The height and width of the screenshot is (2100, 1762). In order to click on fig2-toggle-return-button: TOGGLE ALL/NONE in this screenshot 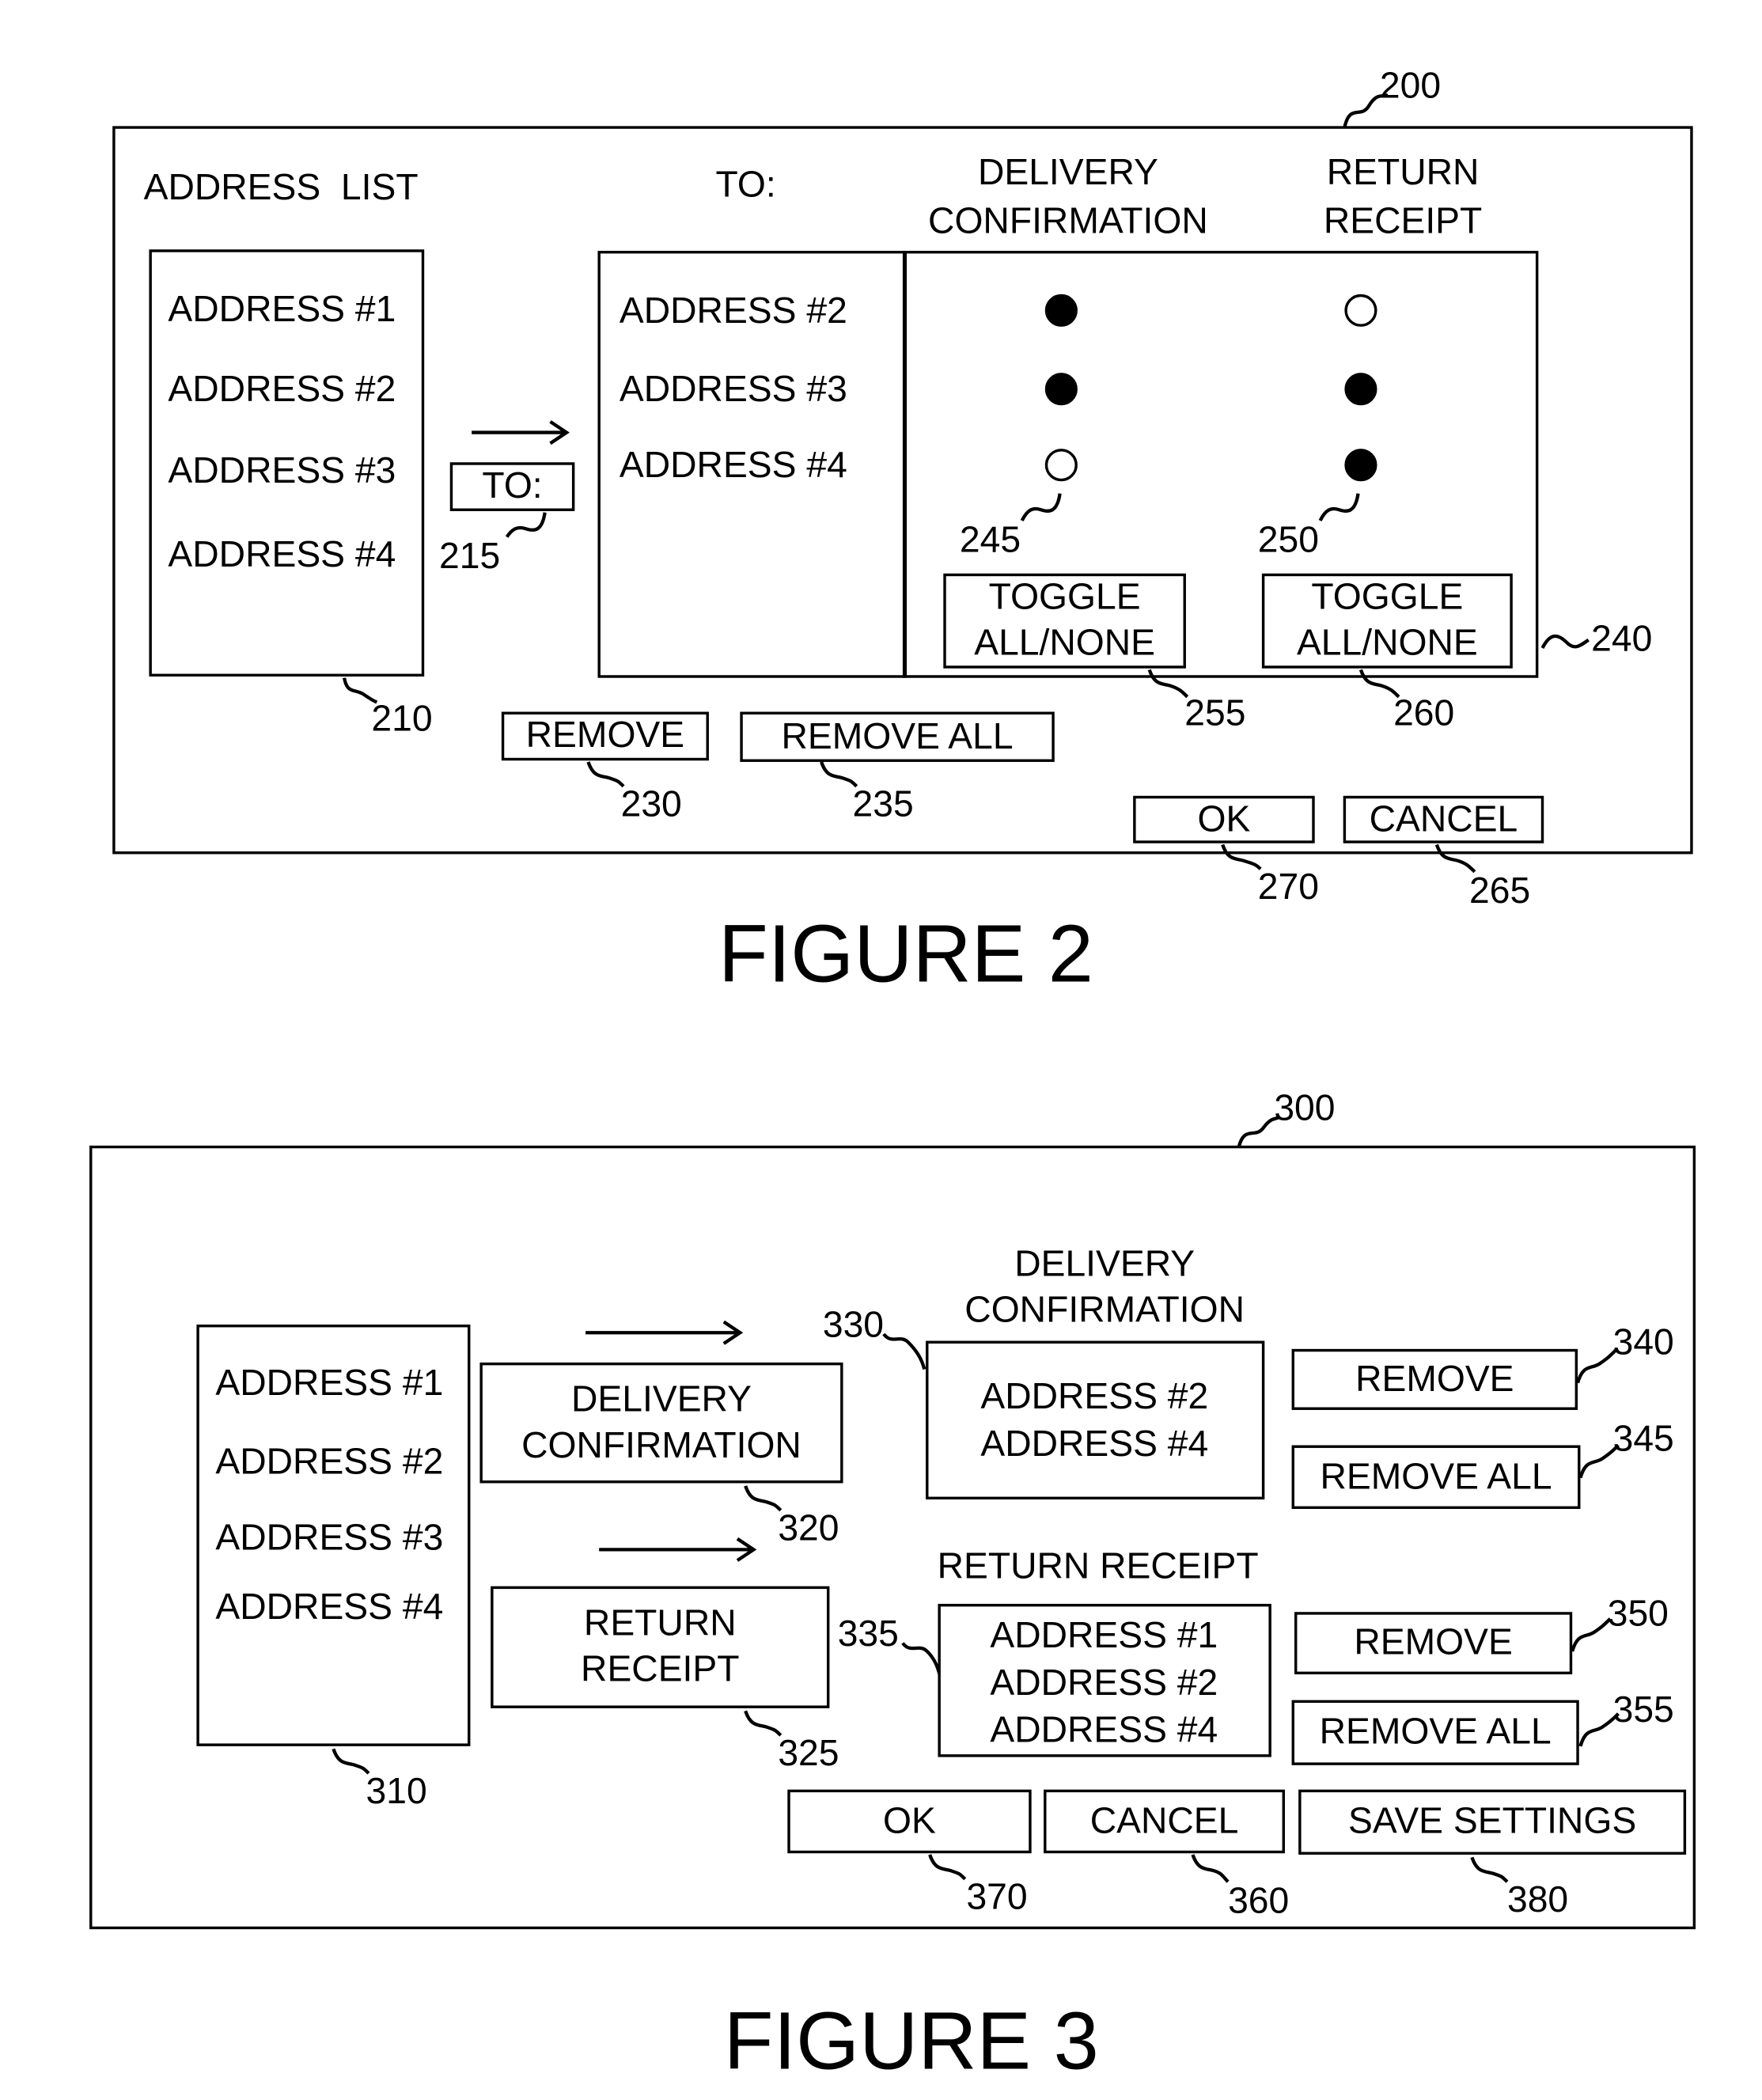, I will do `click(1387, 621)`.